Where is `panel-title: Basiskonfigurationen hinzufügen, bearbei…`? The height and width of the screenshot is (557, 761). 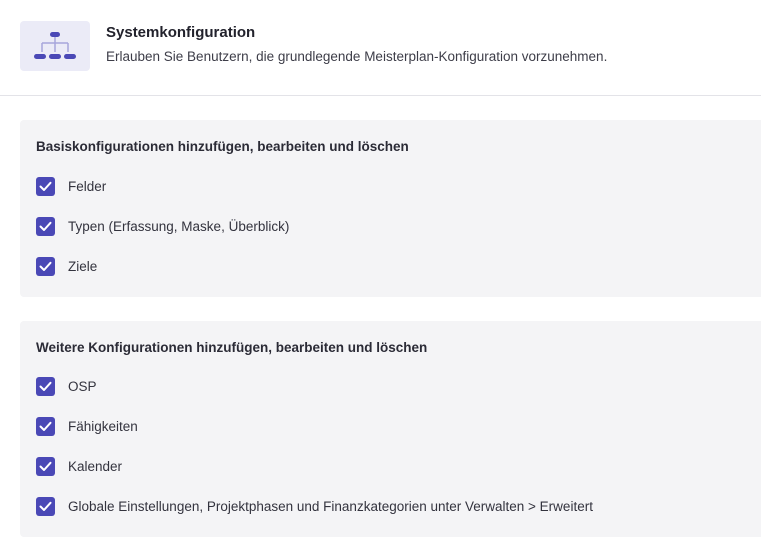 panel-title: Basiskonfigurationen hinzufügen, bearbei… is located at coordinates (222, 146).